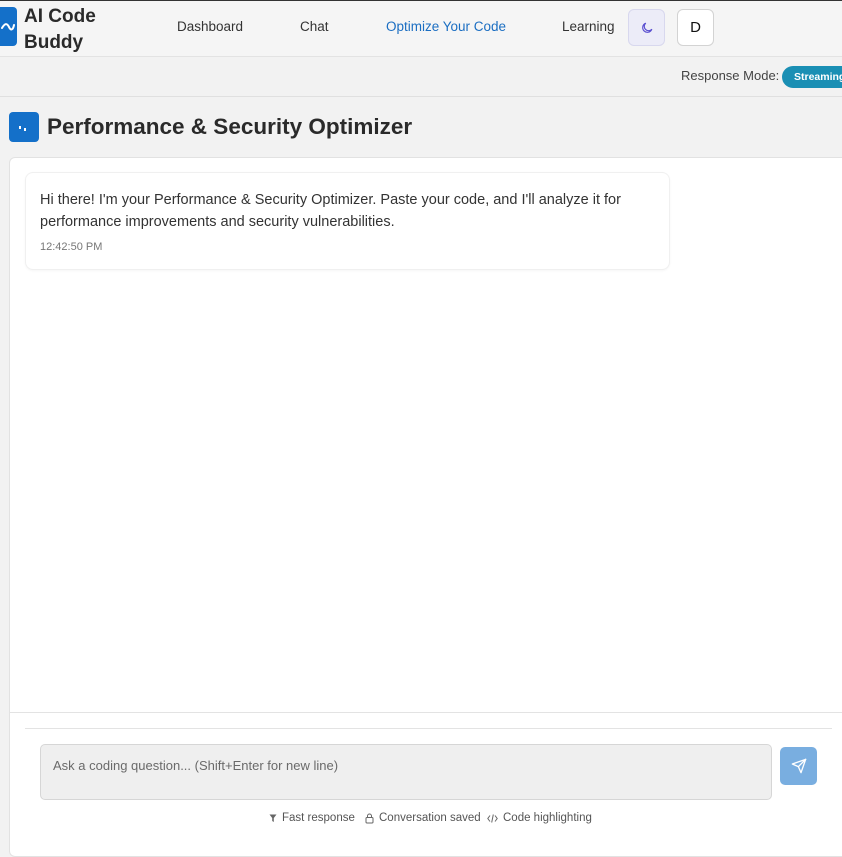 This screenshot has width=842, height=857. I want to click on page-title: Performance & Security Optimizer, so click(230, 126).